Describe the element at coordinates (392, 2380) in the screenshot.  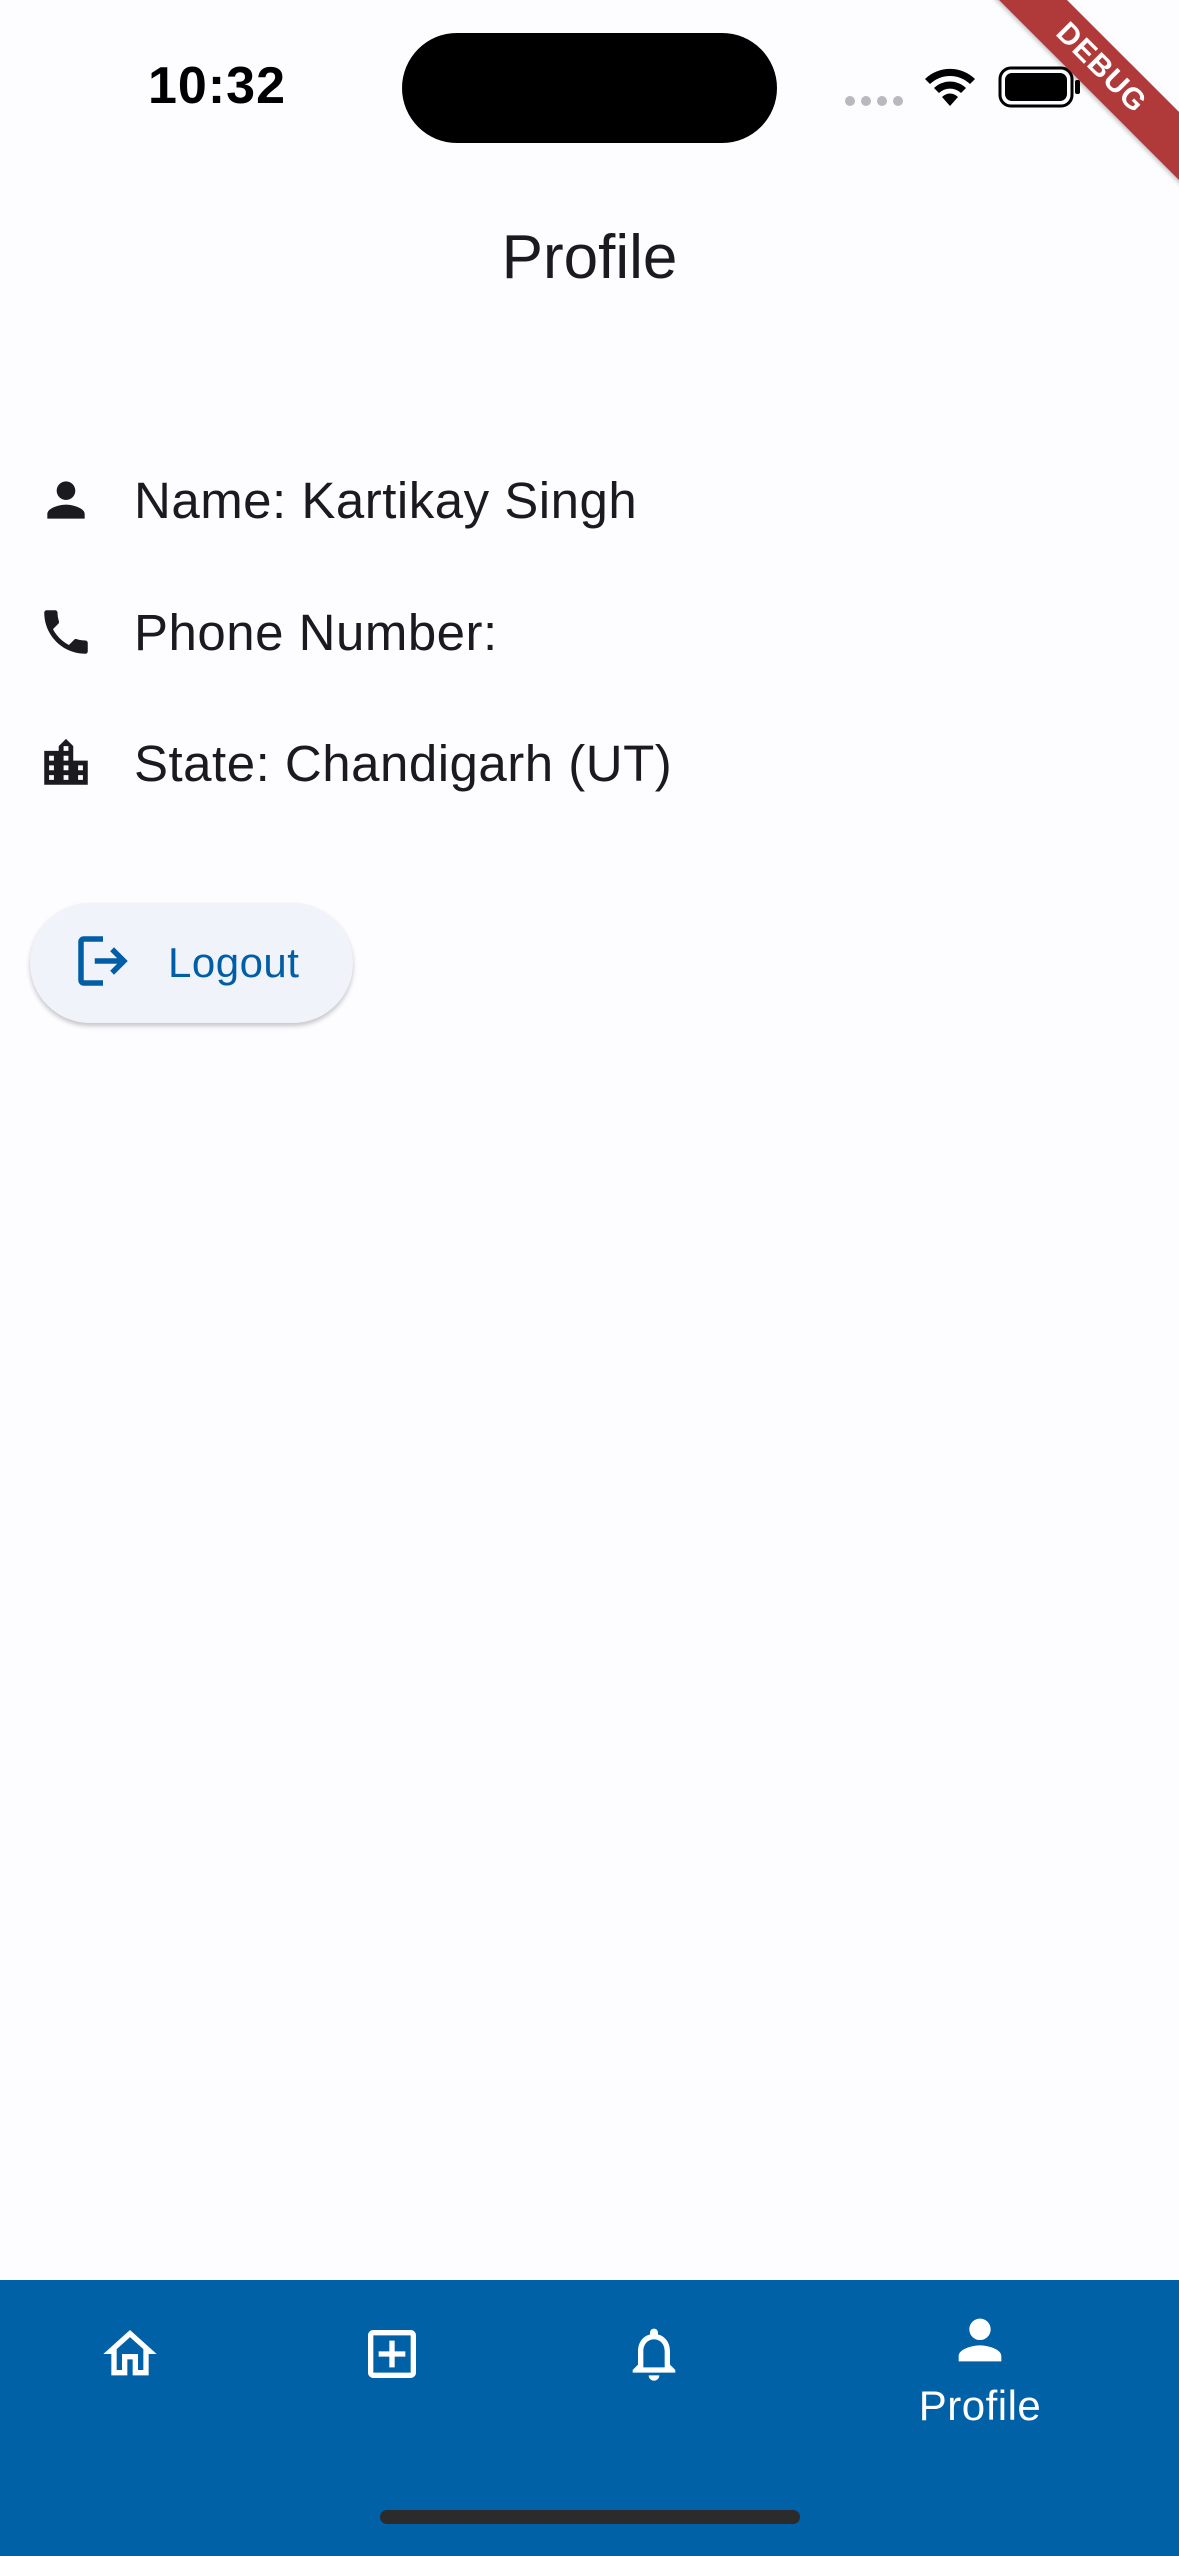
I see `nav-item-add` at that location.